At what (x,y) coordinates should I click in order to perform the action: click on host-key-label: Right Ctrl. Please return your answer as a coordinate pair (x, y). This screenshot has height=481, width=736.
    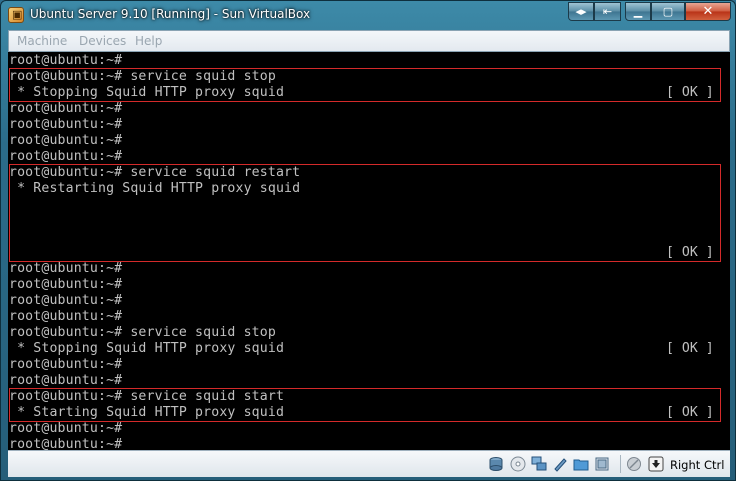
    Looking at the image, I should click on (697, 465).